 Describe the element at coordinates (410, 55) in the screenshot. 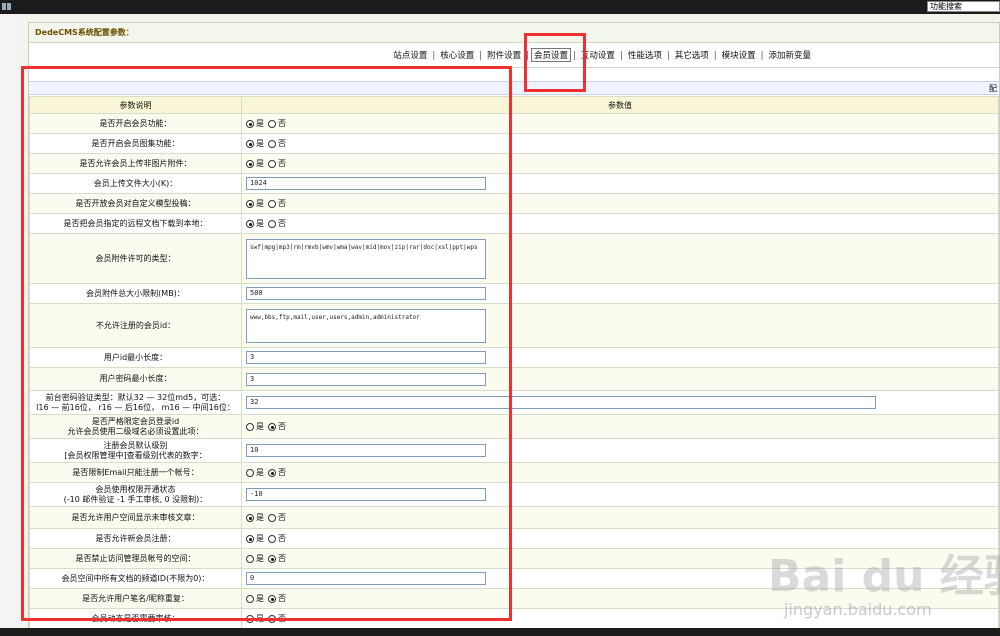

I see `tab-0: 站点设置` at that location.